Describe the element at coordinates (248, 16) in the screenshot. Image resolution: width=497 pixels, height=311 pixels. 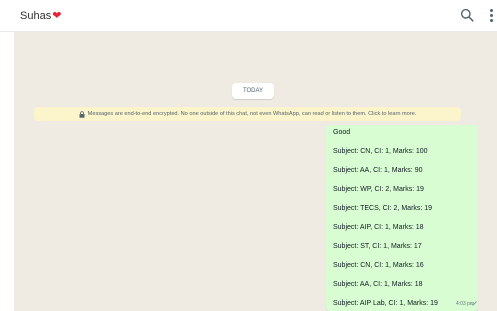
I see `chat-header: Suhas ❤` at that location.